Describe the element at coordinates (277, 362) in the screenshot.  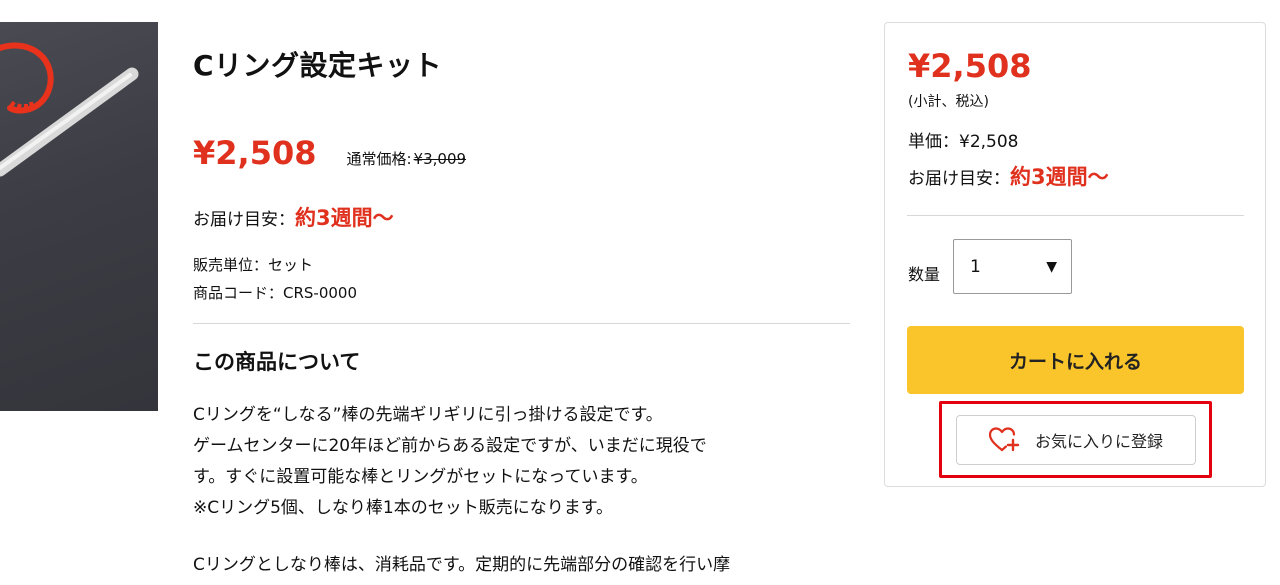
I see `about-heading: この商品について` at that location.